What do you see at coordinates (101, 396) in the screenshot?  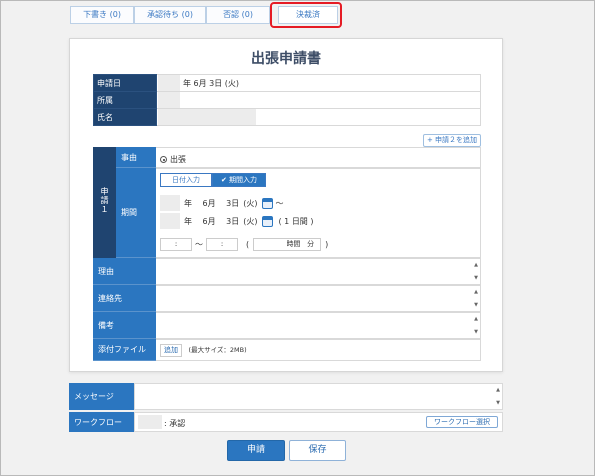 I see `message-label: メッセージ` at bounding box center [101, 396].